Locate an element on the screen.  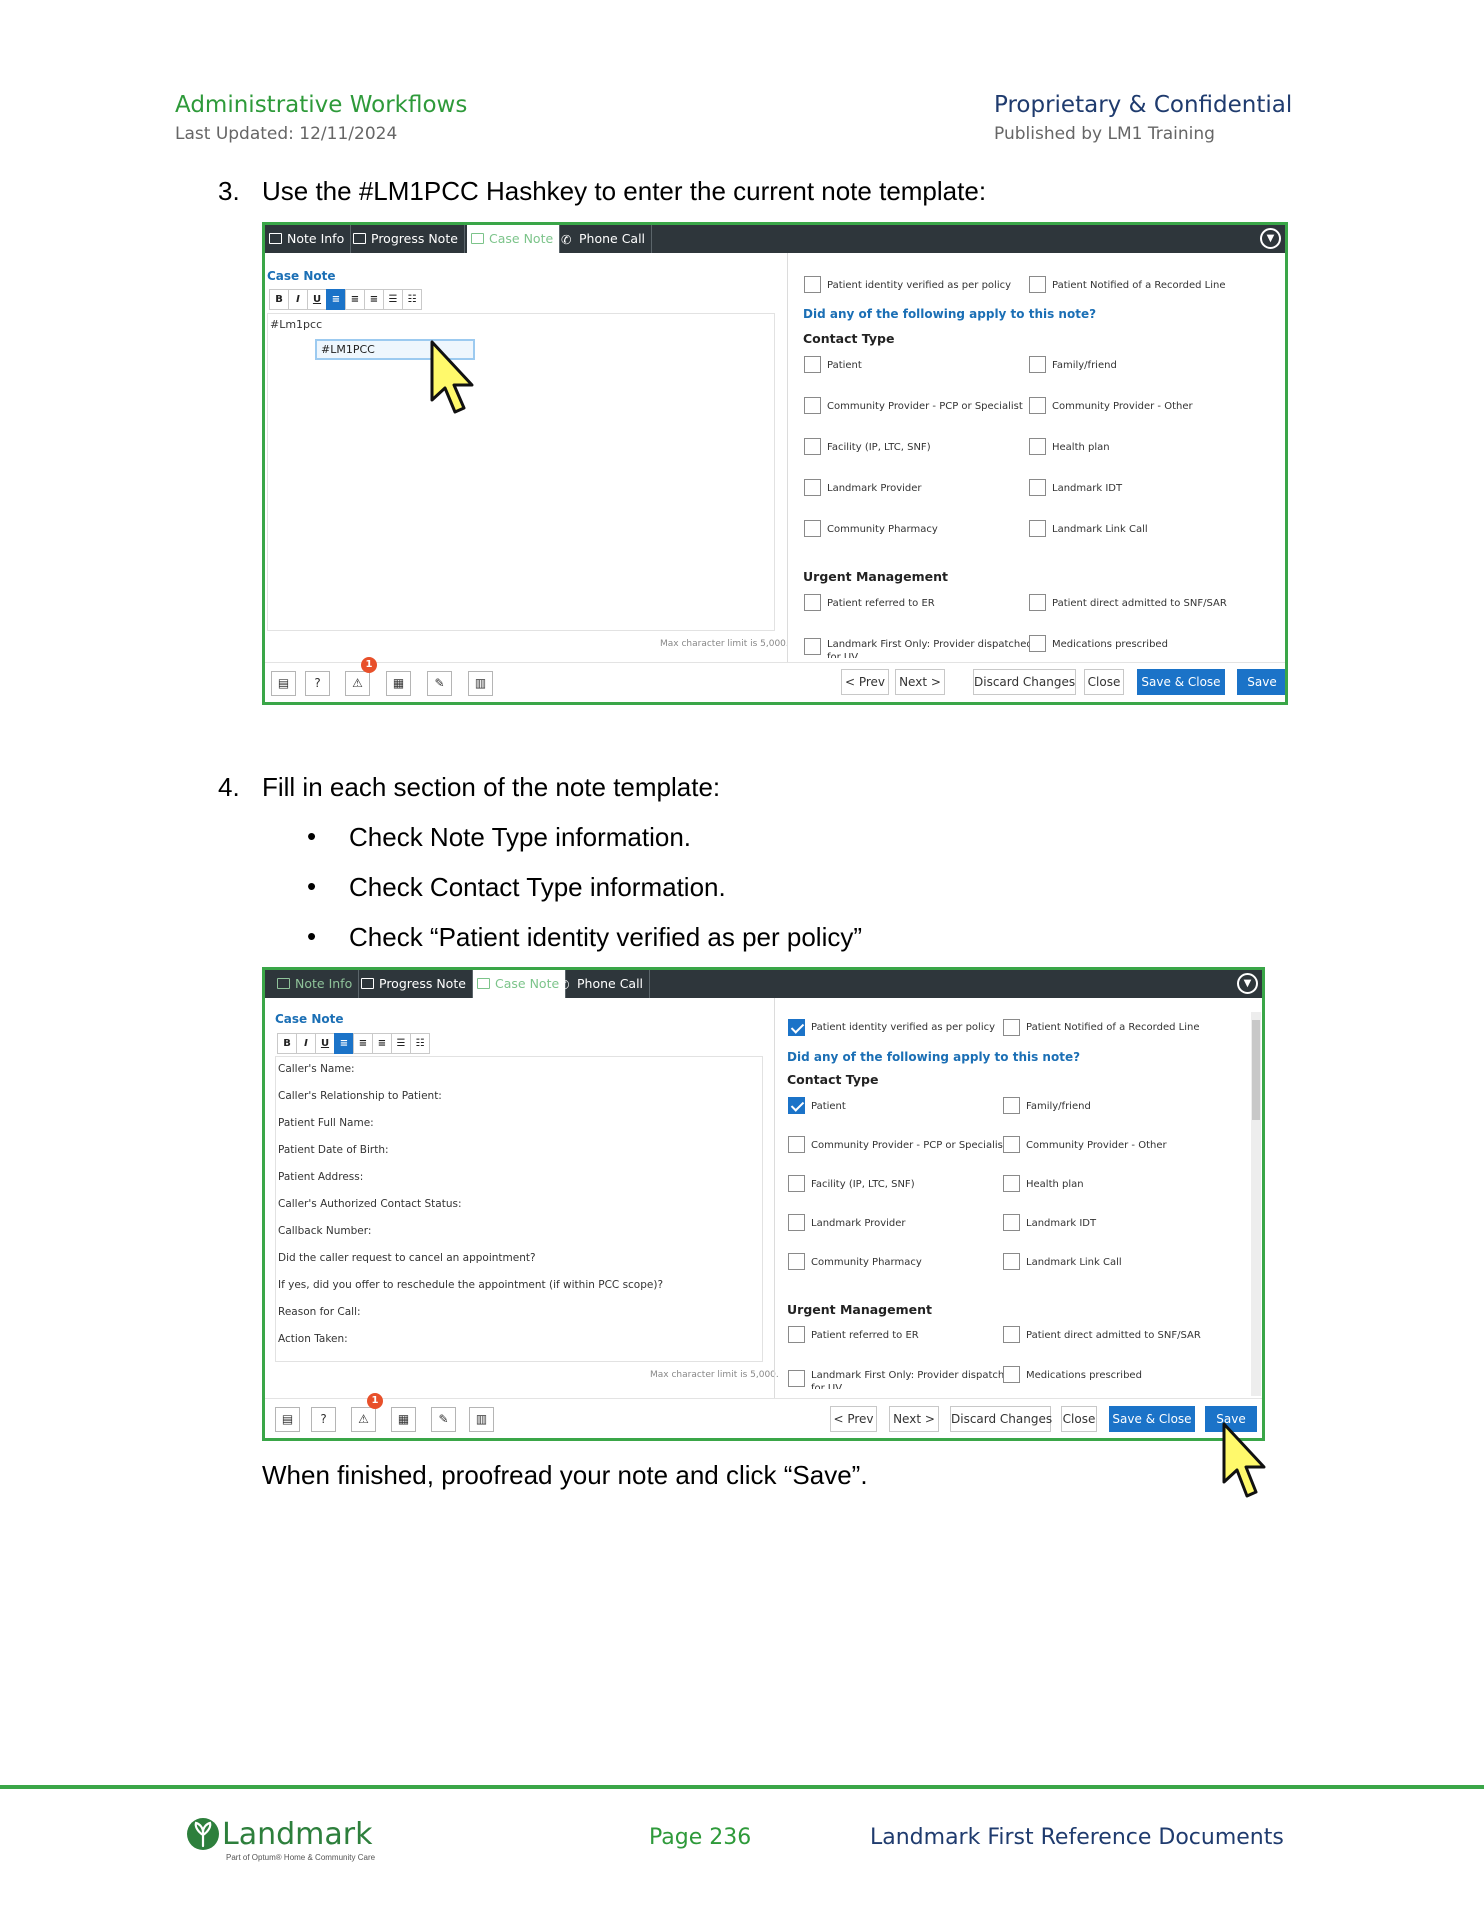
tab-note-info: Note Info is located at coordinates (308, 239).